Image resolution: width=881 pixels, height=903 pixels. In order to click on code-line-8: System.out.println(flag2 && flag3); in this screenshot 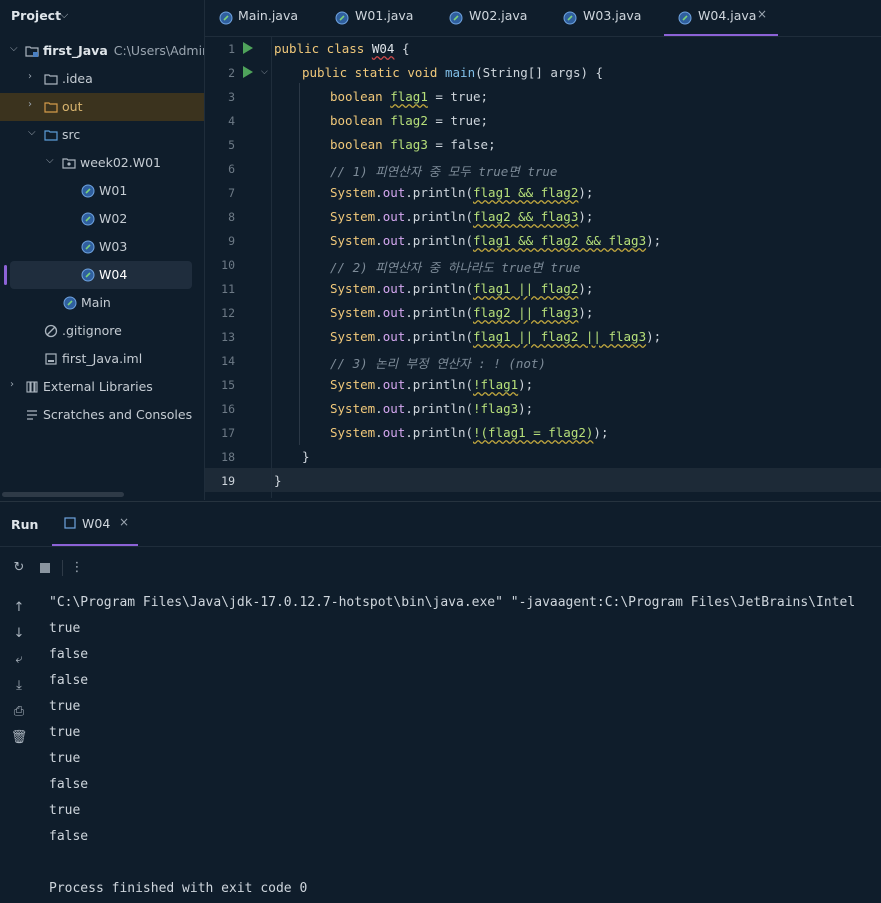, I will do `click(461, 216)`.